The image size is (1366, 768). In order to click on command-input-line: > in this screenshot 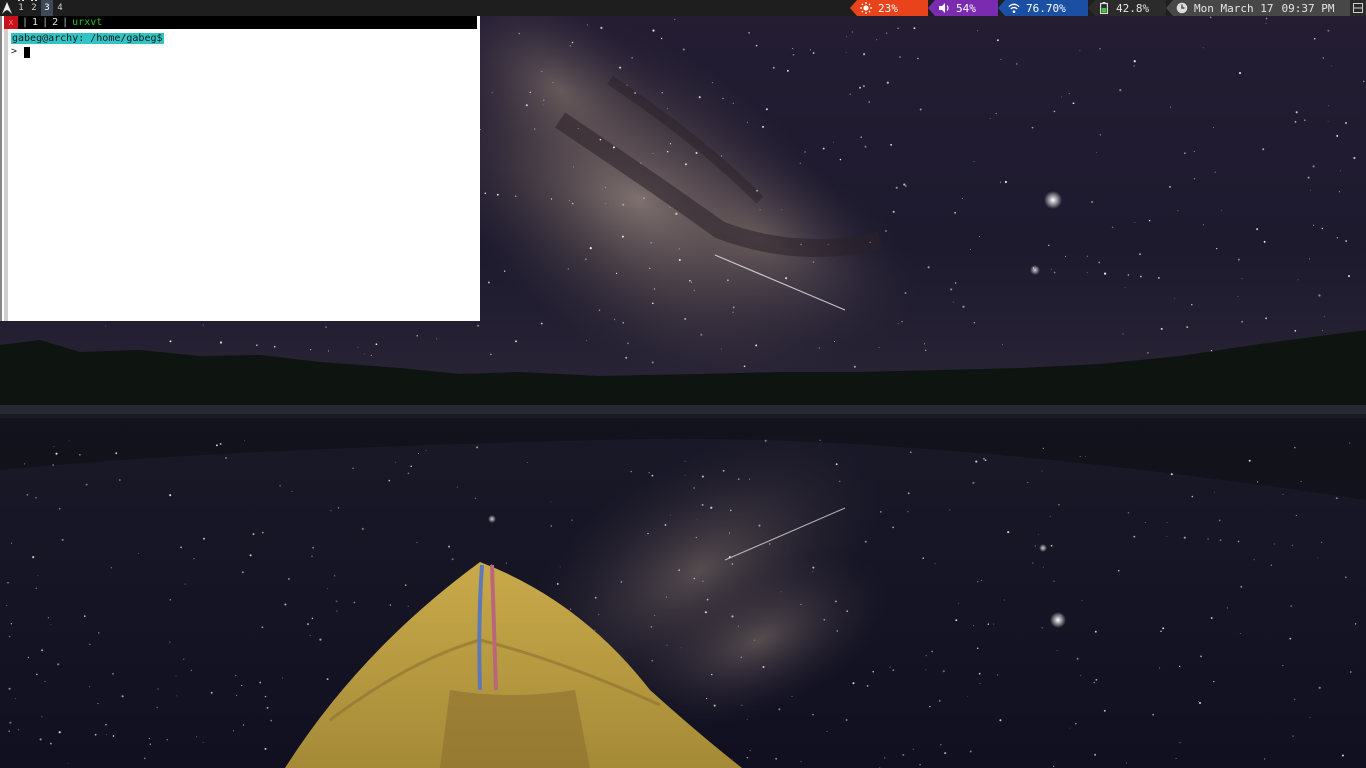, I will do `click(21, 52)`.